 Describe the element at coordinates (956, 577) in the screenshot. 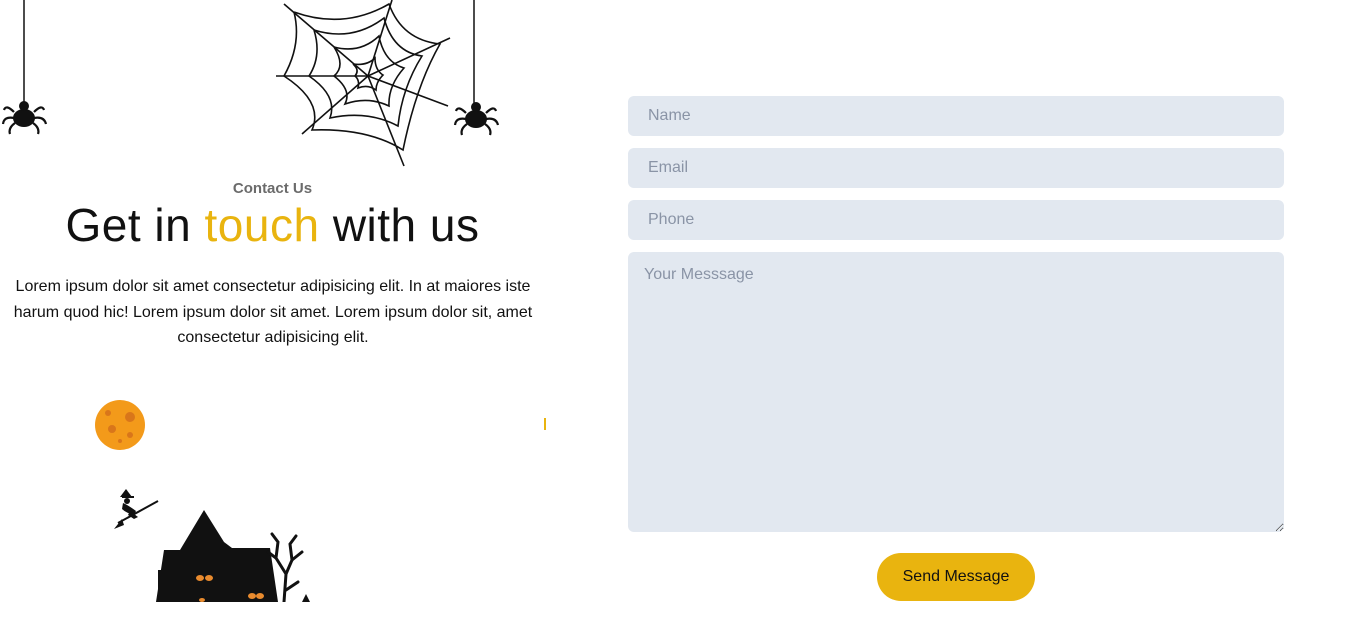

I see `send-message-button: Send Message` at that location.